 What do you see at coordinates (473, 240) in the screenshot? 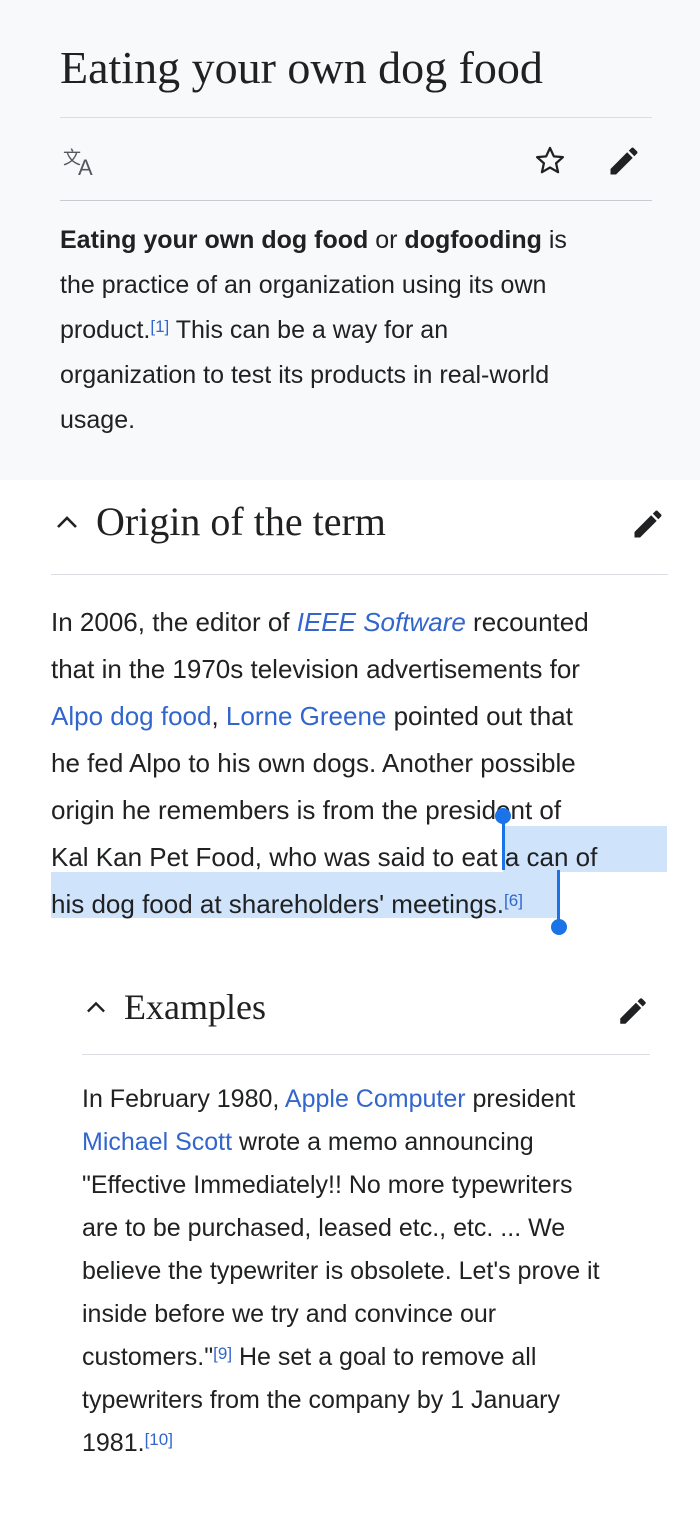
I see `bold-term: dogfooding` at bounding box center [473, 240].